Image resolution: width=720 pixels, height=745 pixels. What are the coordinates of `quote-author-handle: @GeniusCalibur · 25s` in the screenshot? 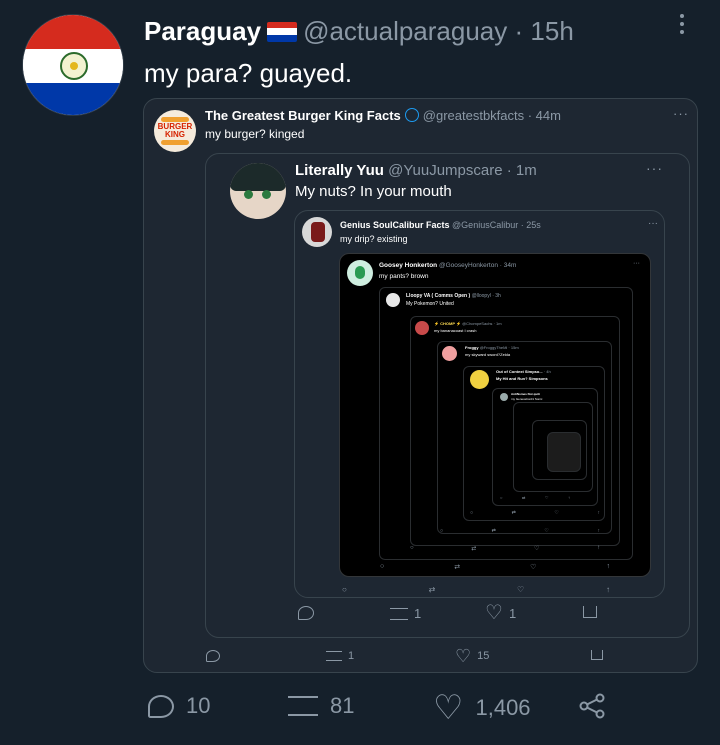 It's located at (496, 225).